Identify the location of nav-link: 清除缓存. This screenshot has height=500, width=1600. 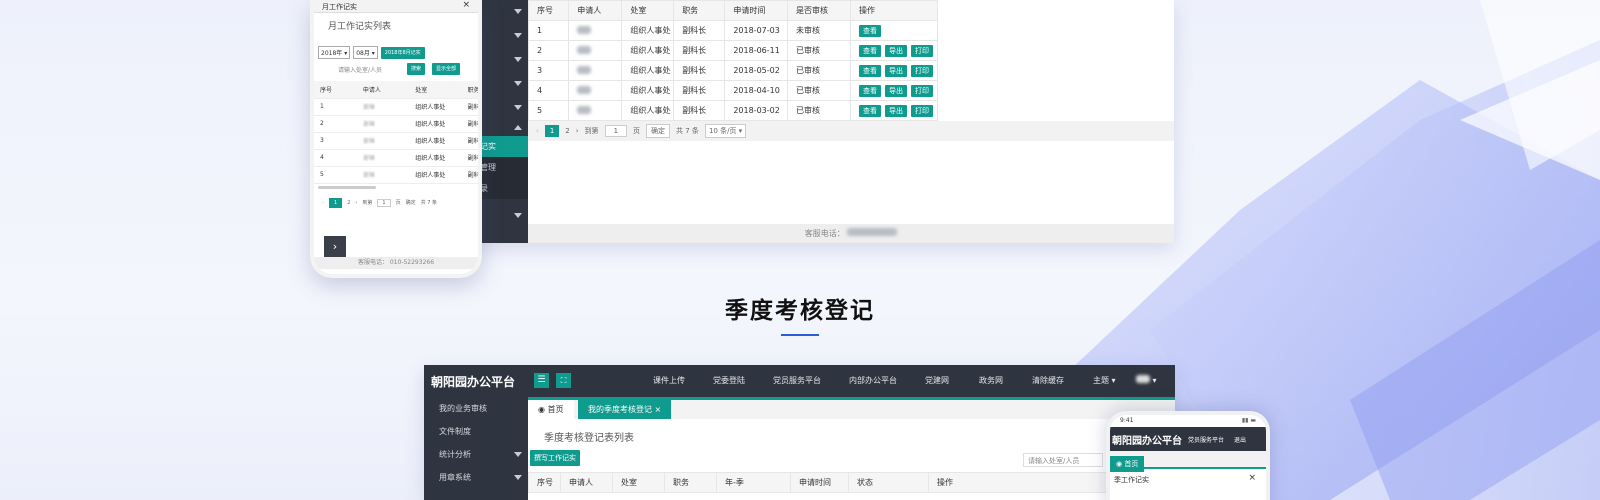
(1048, 381).